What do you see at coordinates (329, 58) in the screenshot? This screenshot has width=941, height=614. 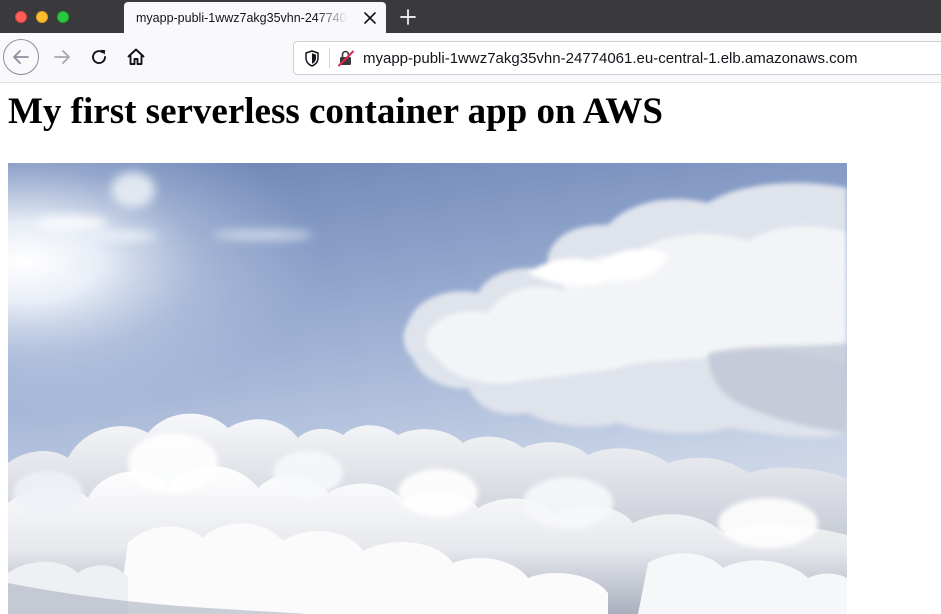 I see `address-bar-divider` at bounding box center [329, 58].